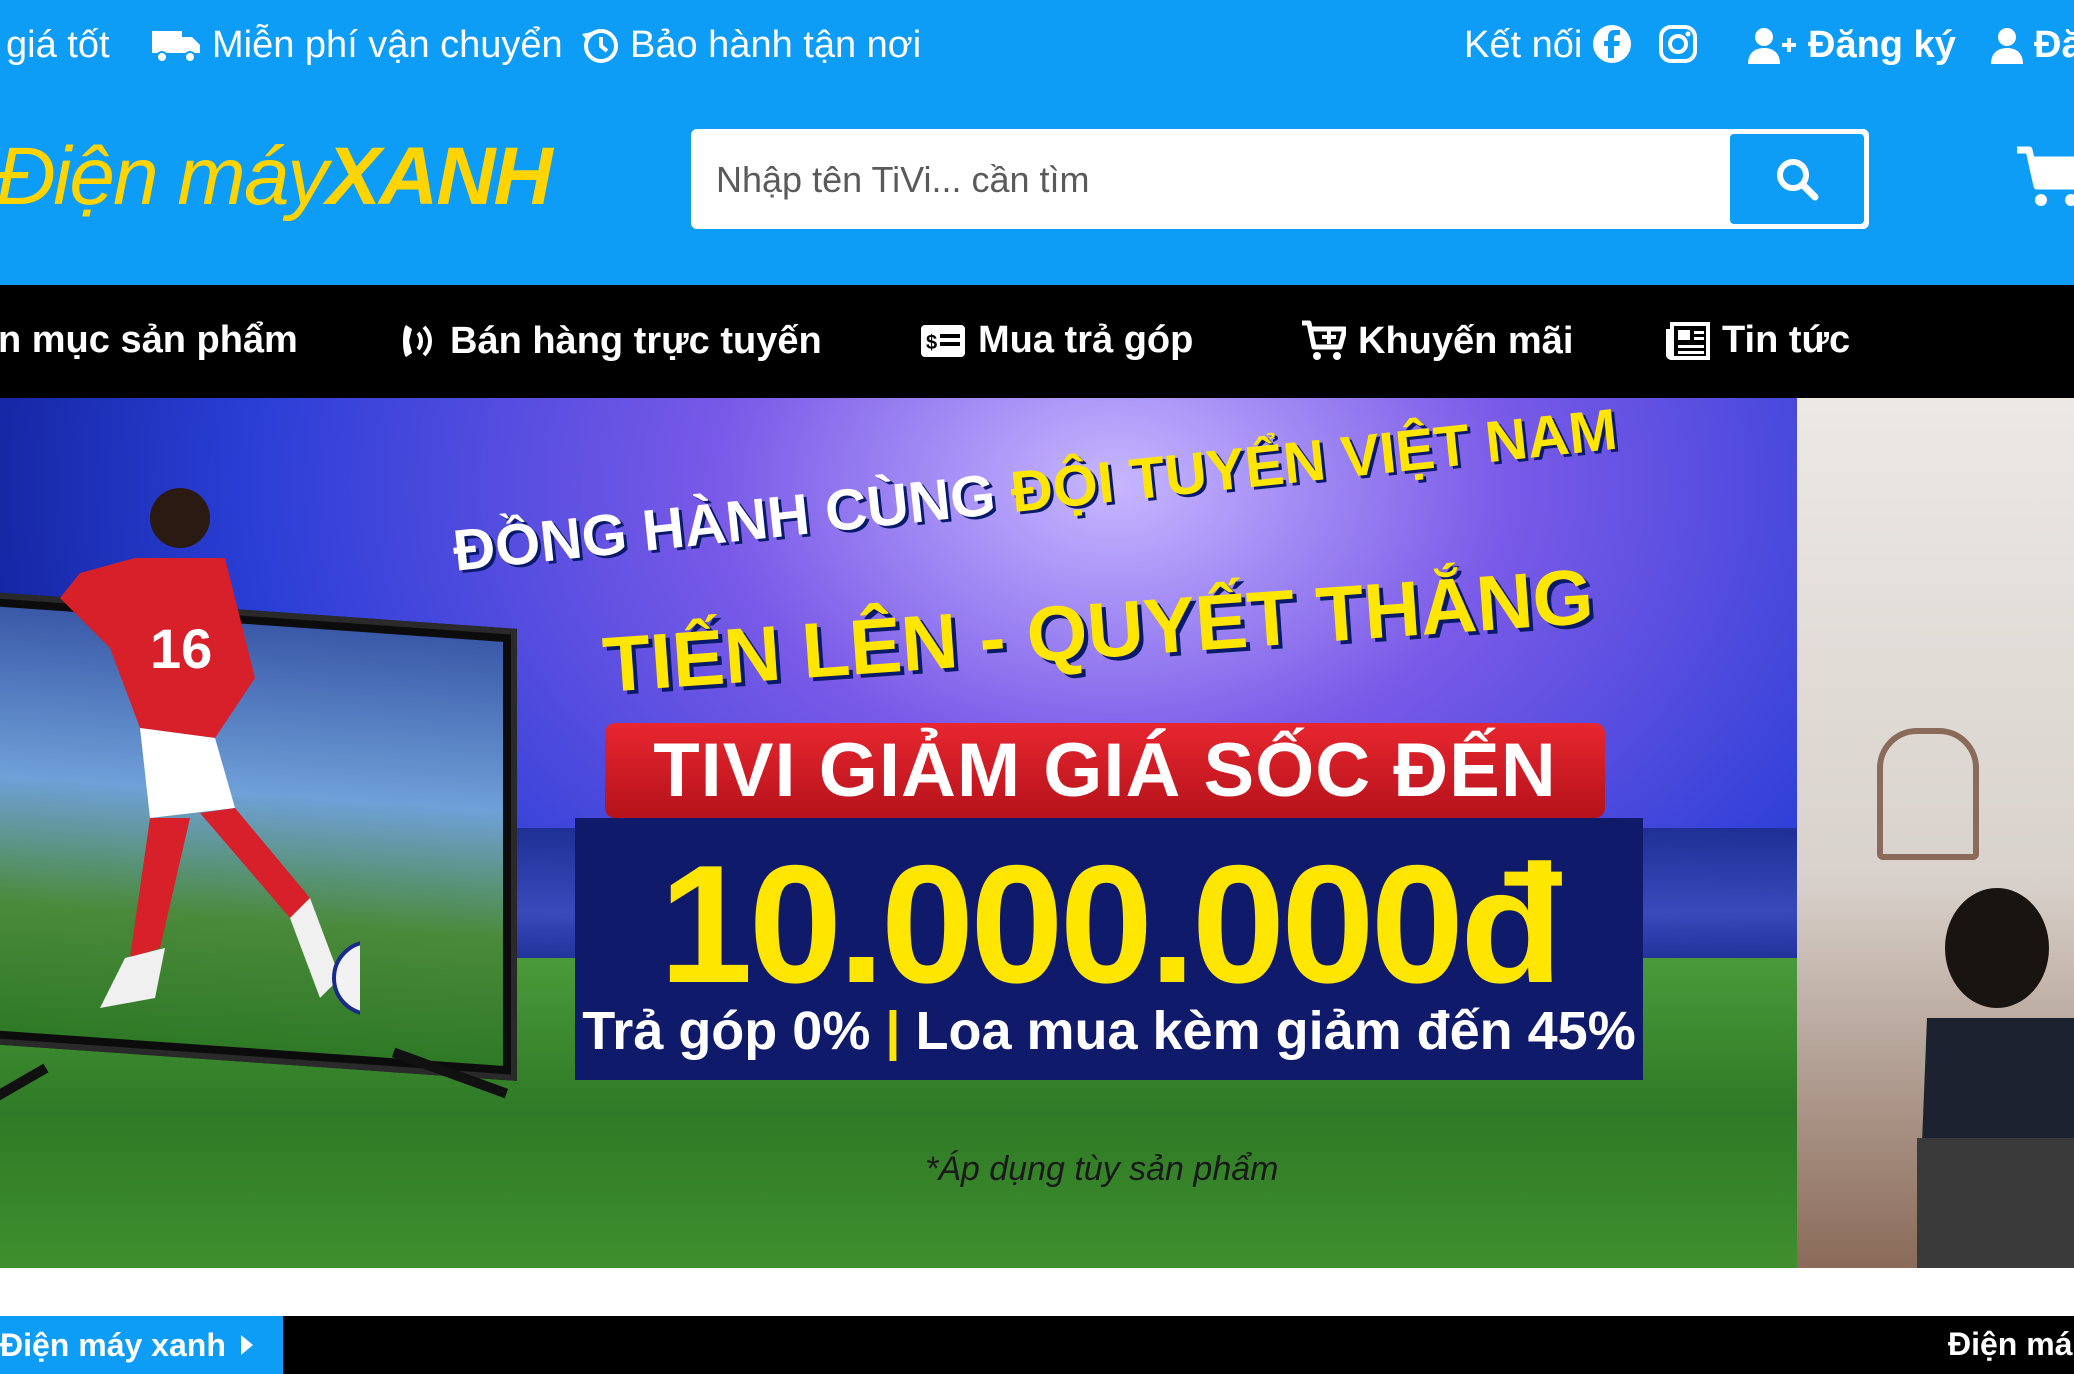 This screenshot has height=1374, width=2074. Describe the element at coordinates (1324, 340) in the screenshot. I see `cart-plus-icon` at that location.